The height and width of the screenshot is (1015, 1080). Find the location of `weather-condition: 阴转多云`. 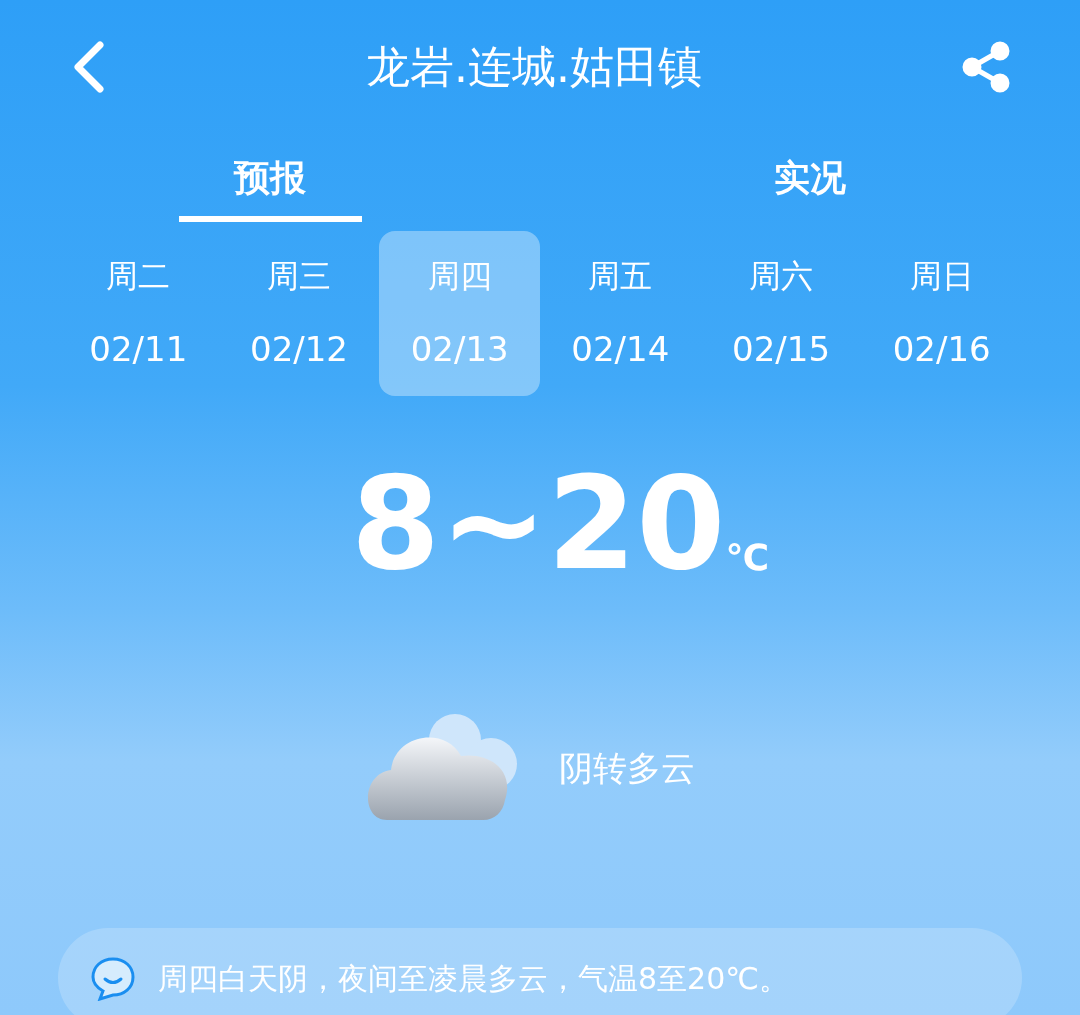

weather-condition: 阴转多云 is located at coordinates (627, 768).